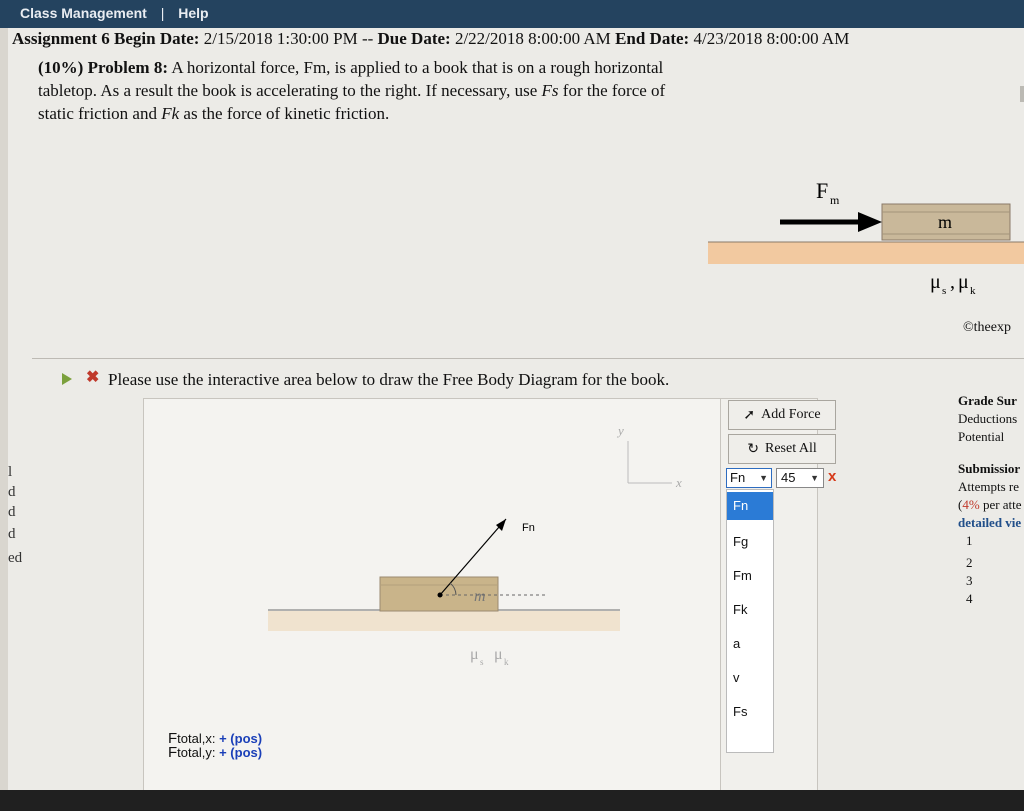  I want to click on ftotal-x-value: + (pos), so click(241, 738).